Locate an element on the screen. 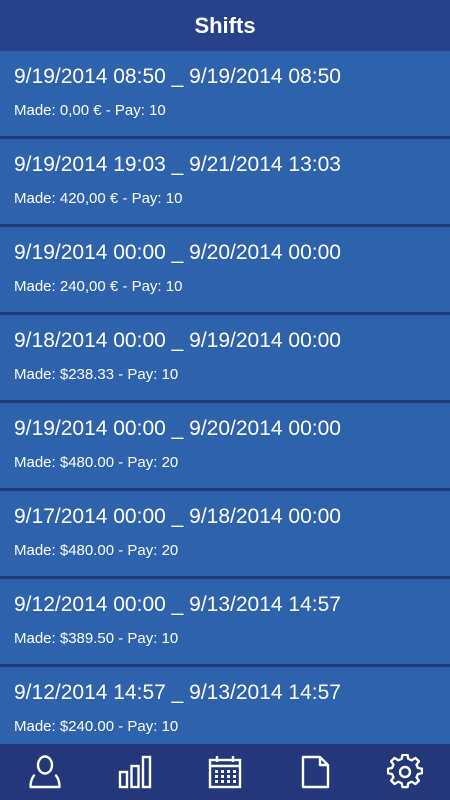 The height and width of the screenshot is (800, 450). shift-earnings: Made: $238.33 - Pay: 10 is located at coordinates (96, 374).